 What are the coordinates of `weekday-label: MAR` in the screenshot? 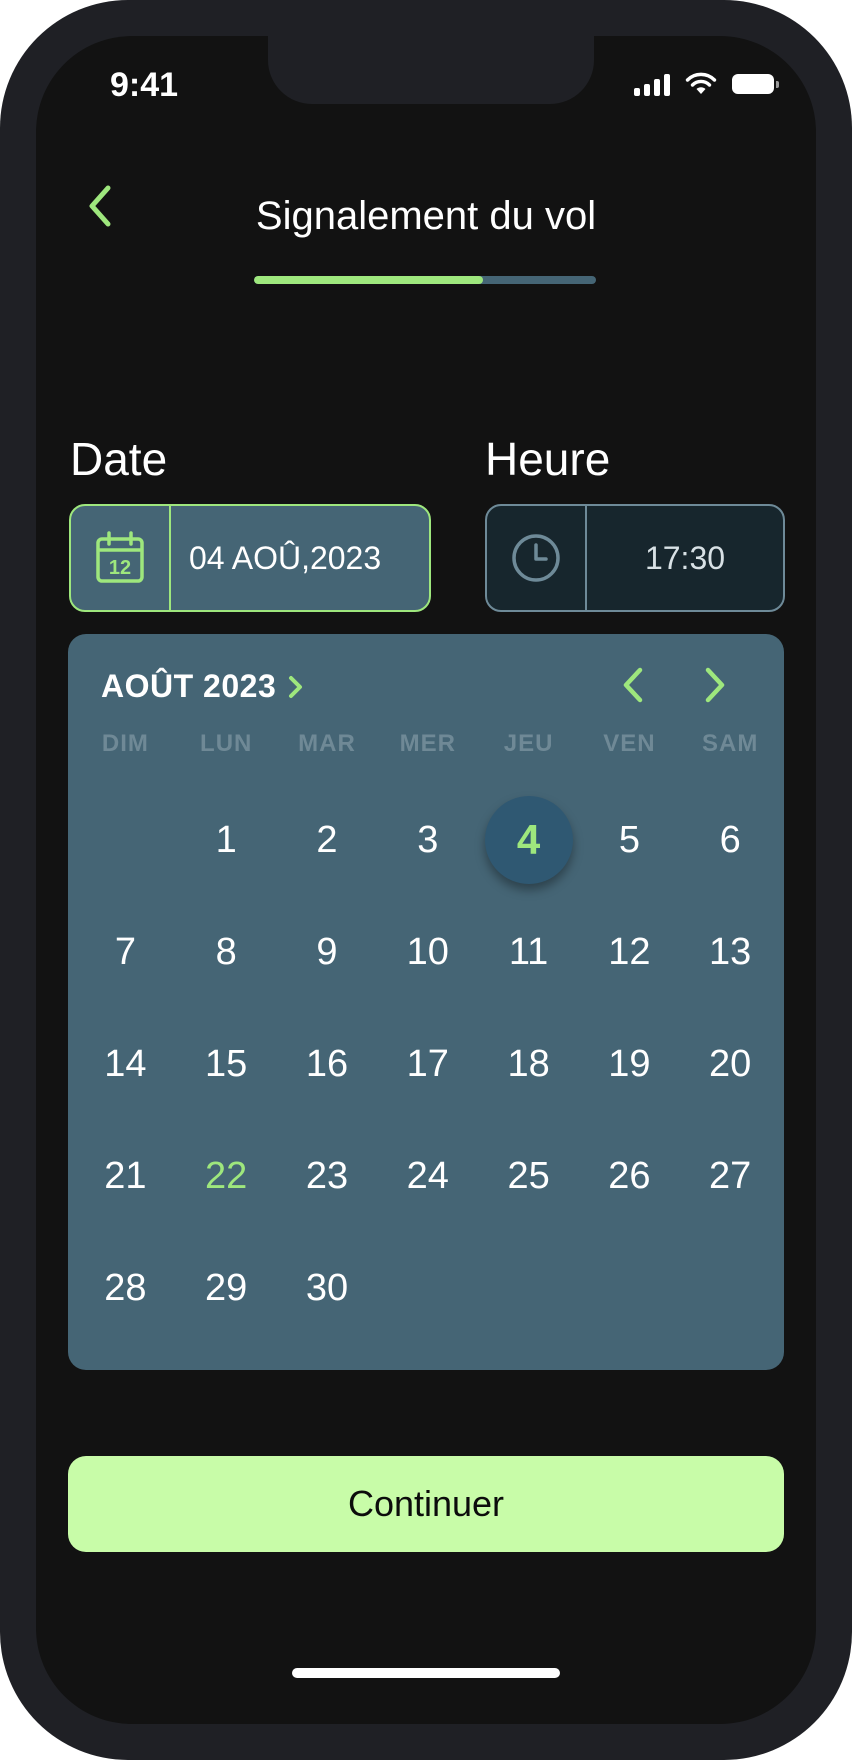 It's located at (327, 743).